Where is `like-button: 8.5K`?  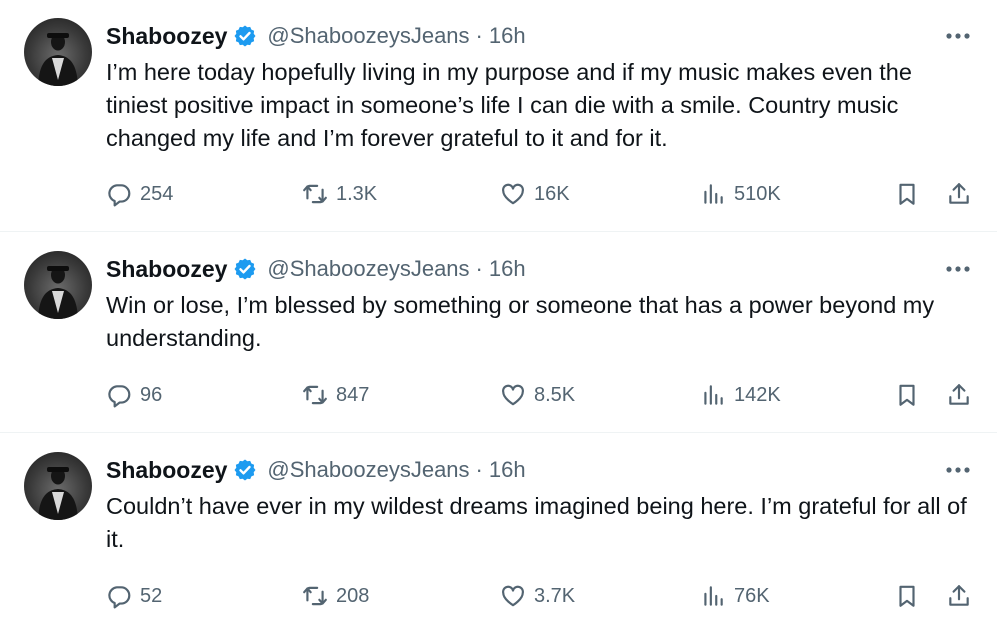
like-button: 8.5K is located at coordinates (537, 395).